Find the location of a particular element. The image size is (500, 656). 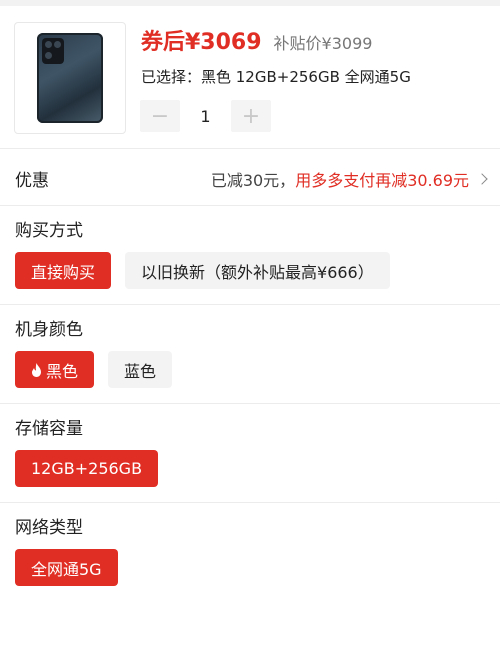

quantity-value: 1 is located at coordinates (205, 116).